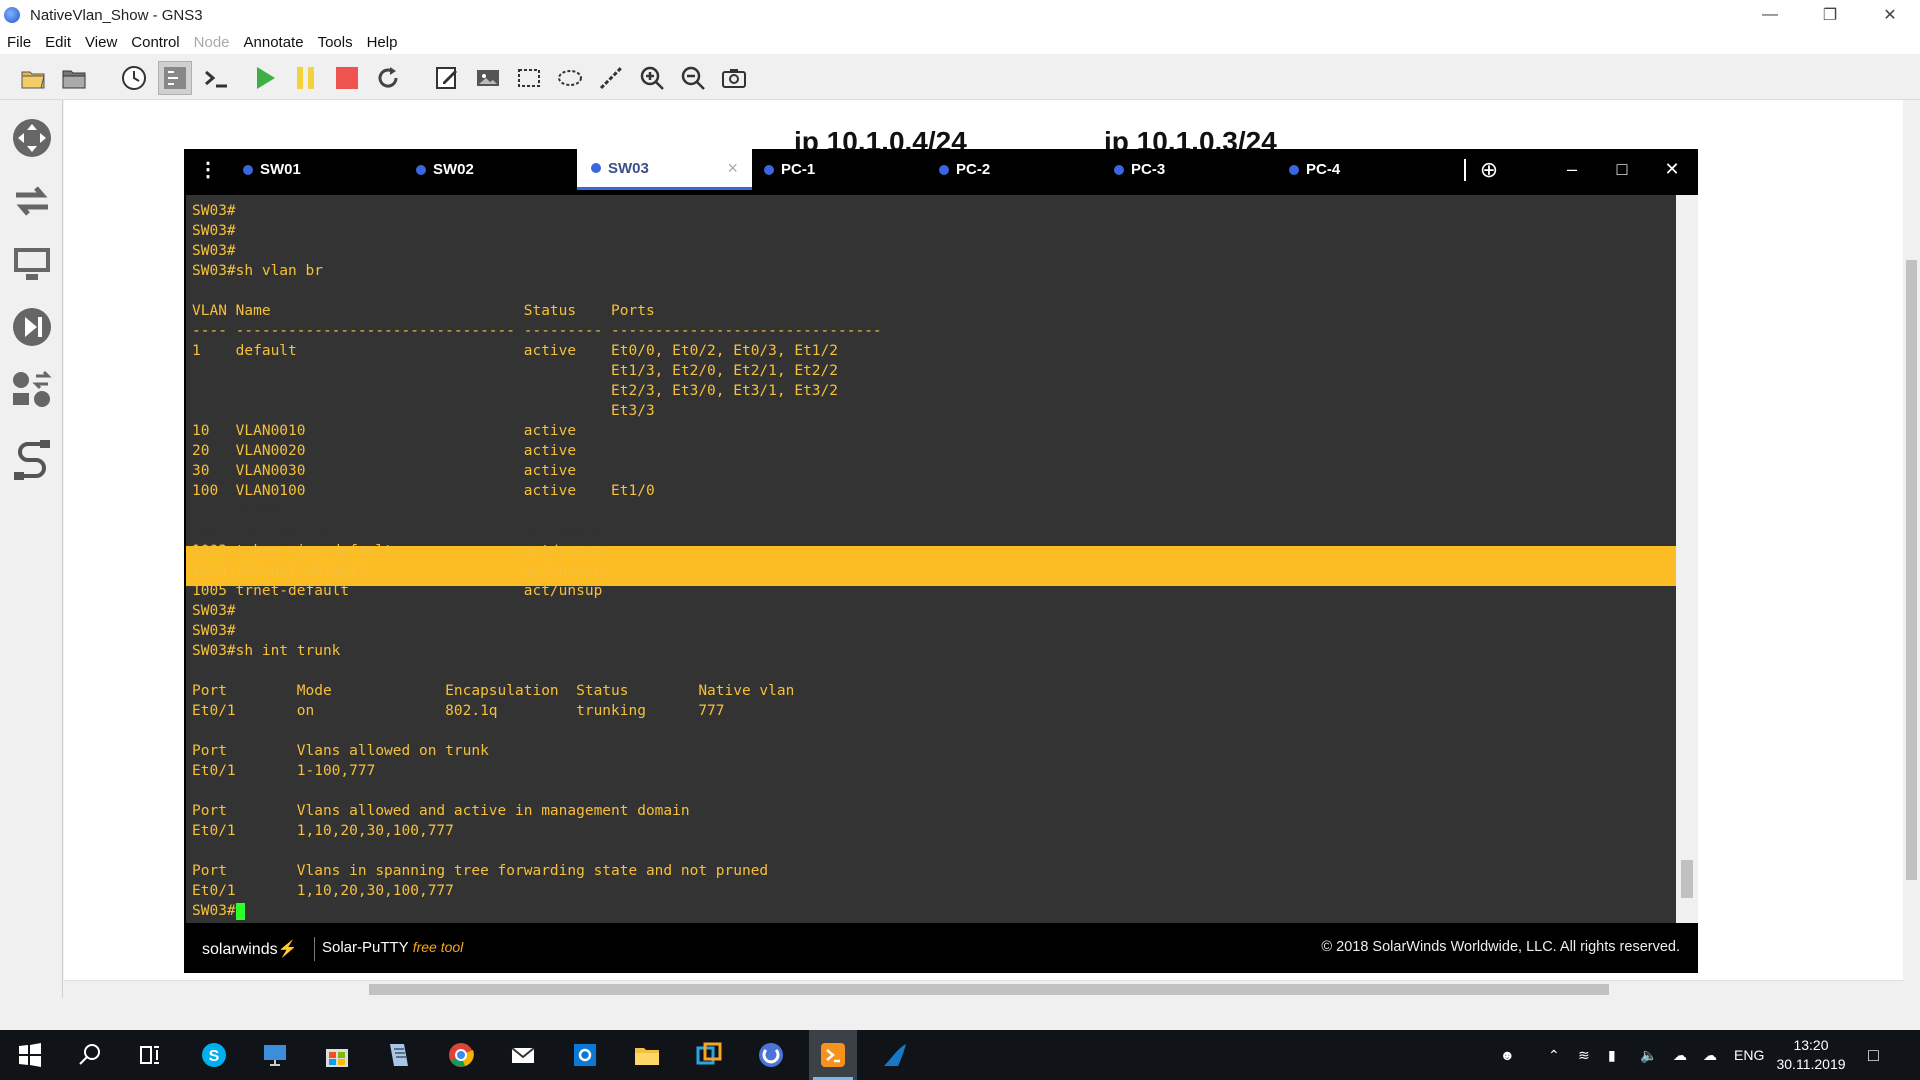 The height and width of the screenshot is (1080, 1920). What do you see at coordinates (734, 78) in the screenshot?
I see `screenshot-icon` at bounding box center [734, 78].